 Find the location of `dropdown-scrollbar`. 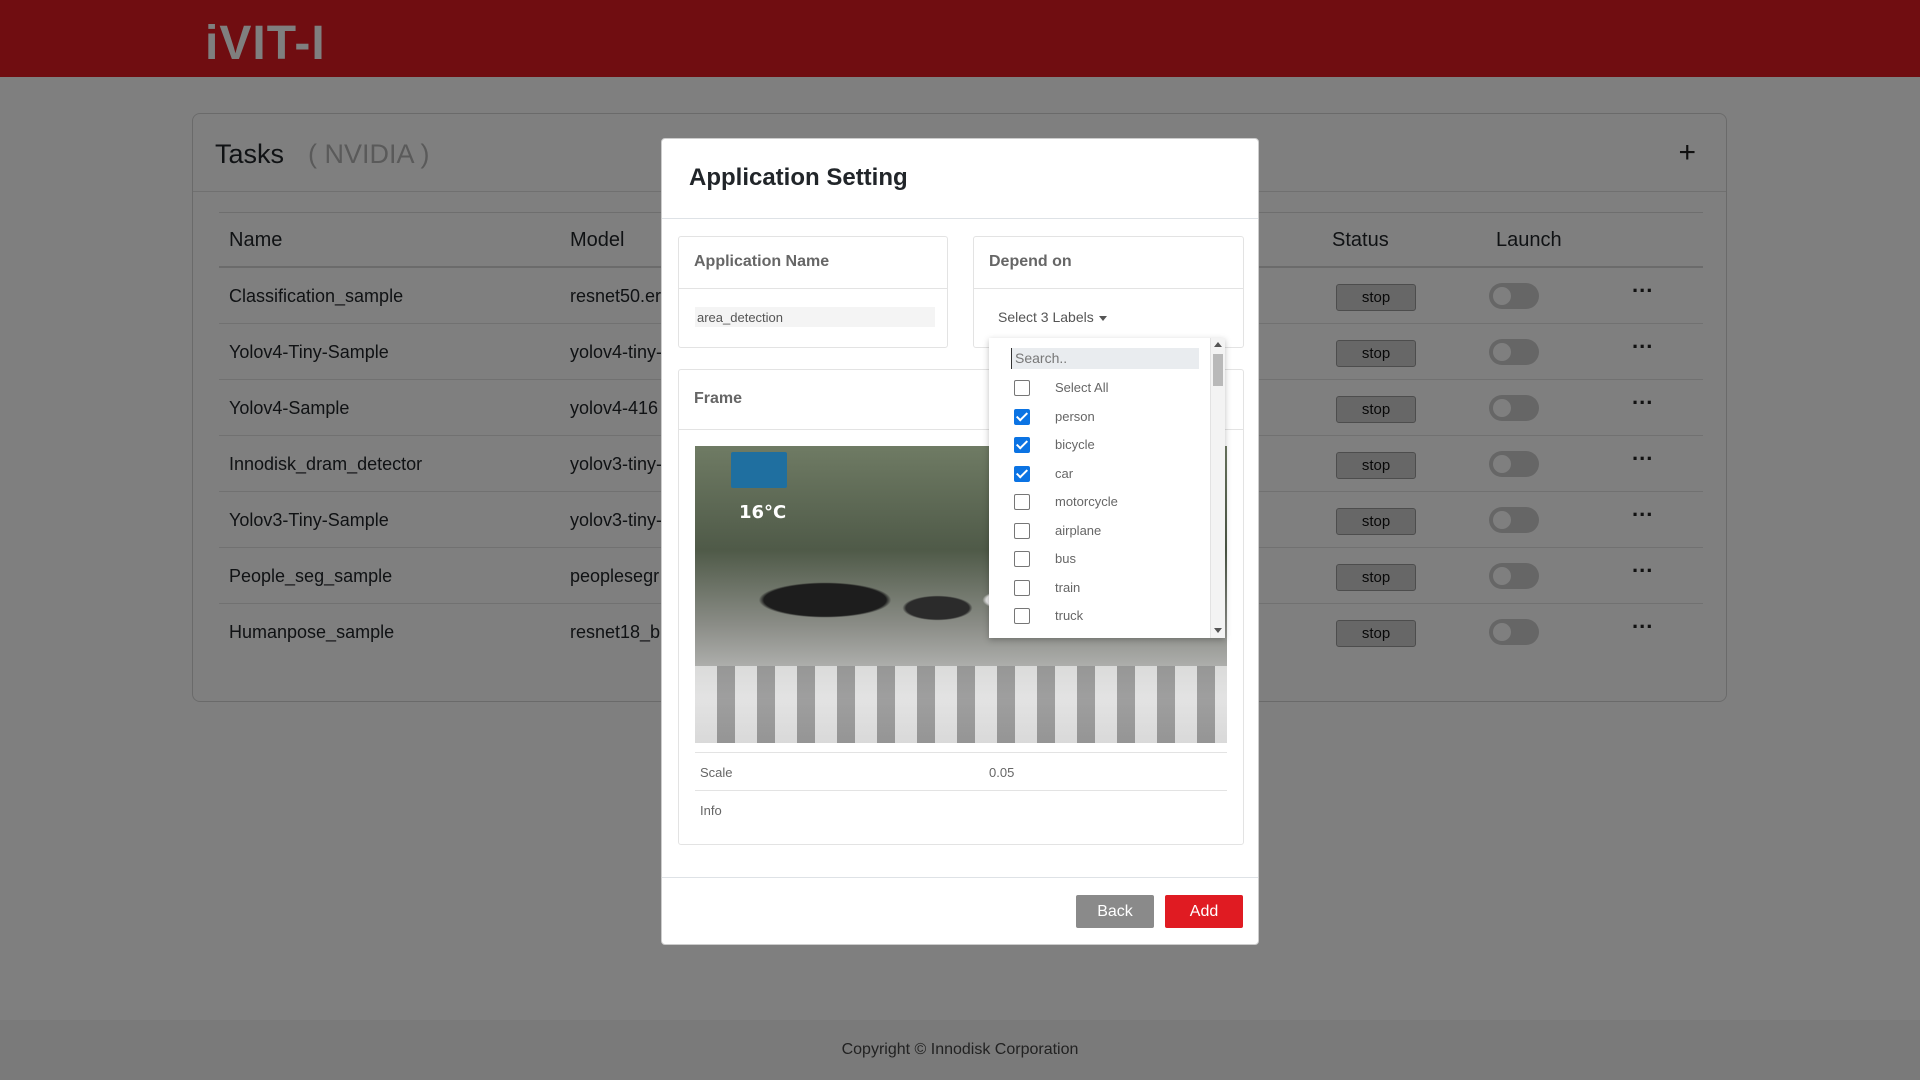

dropdown-scrollbar is located at coordinates (1217, 488).